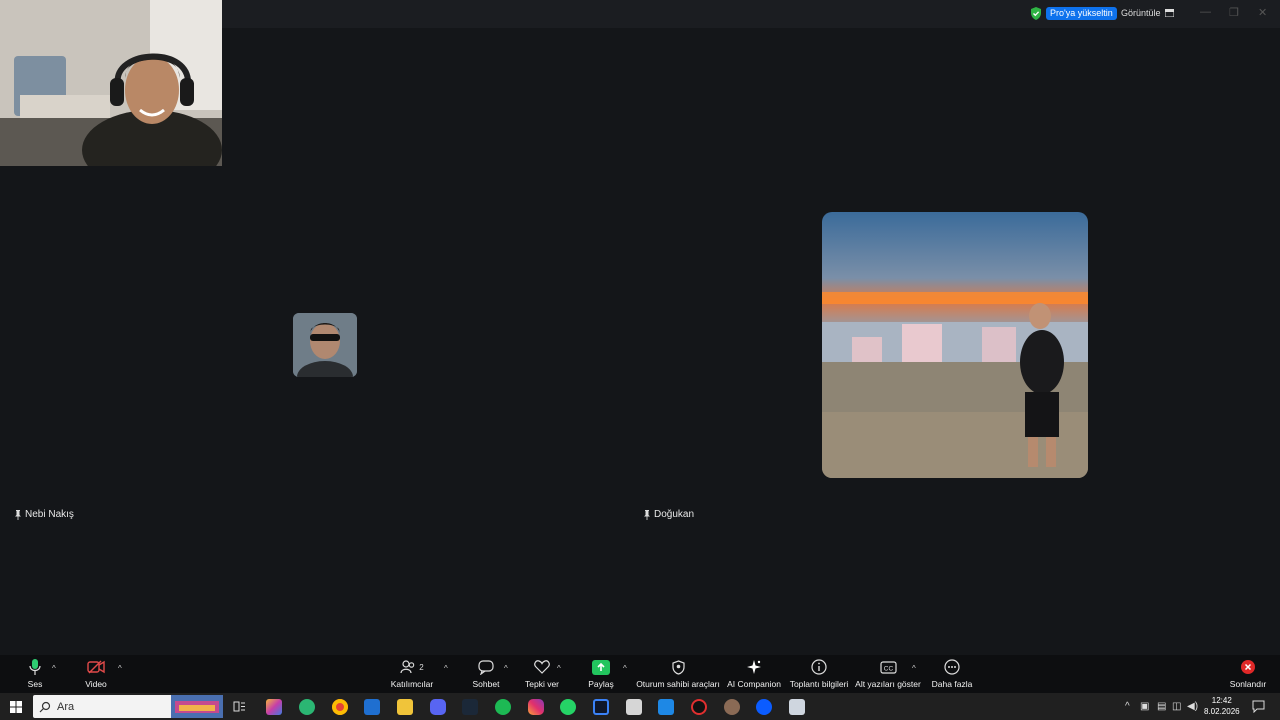 Image resolution: width=1280 pixels, height=720 pixels. I want to click on notepad-icon, so click(634, 707).